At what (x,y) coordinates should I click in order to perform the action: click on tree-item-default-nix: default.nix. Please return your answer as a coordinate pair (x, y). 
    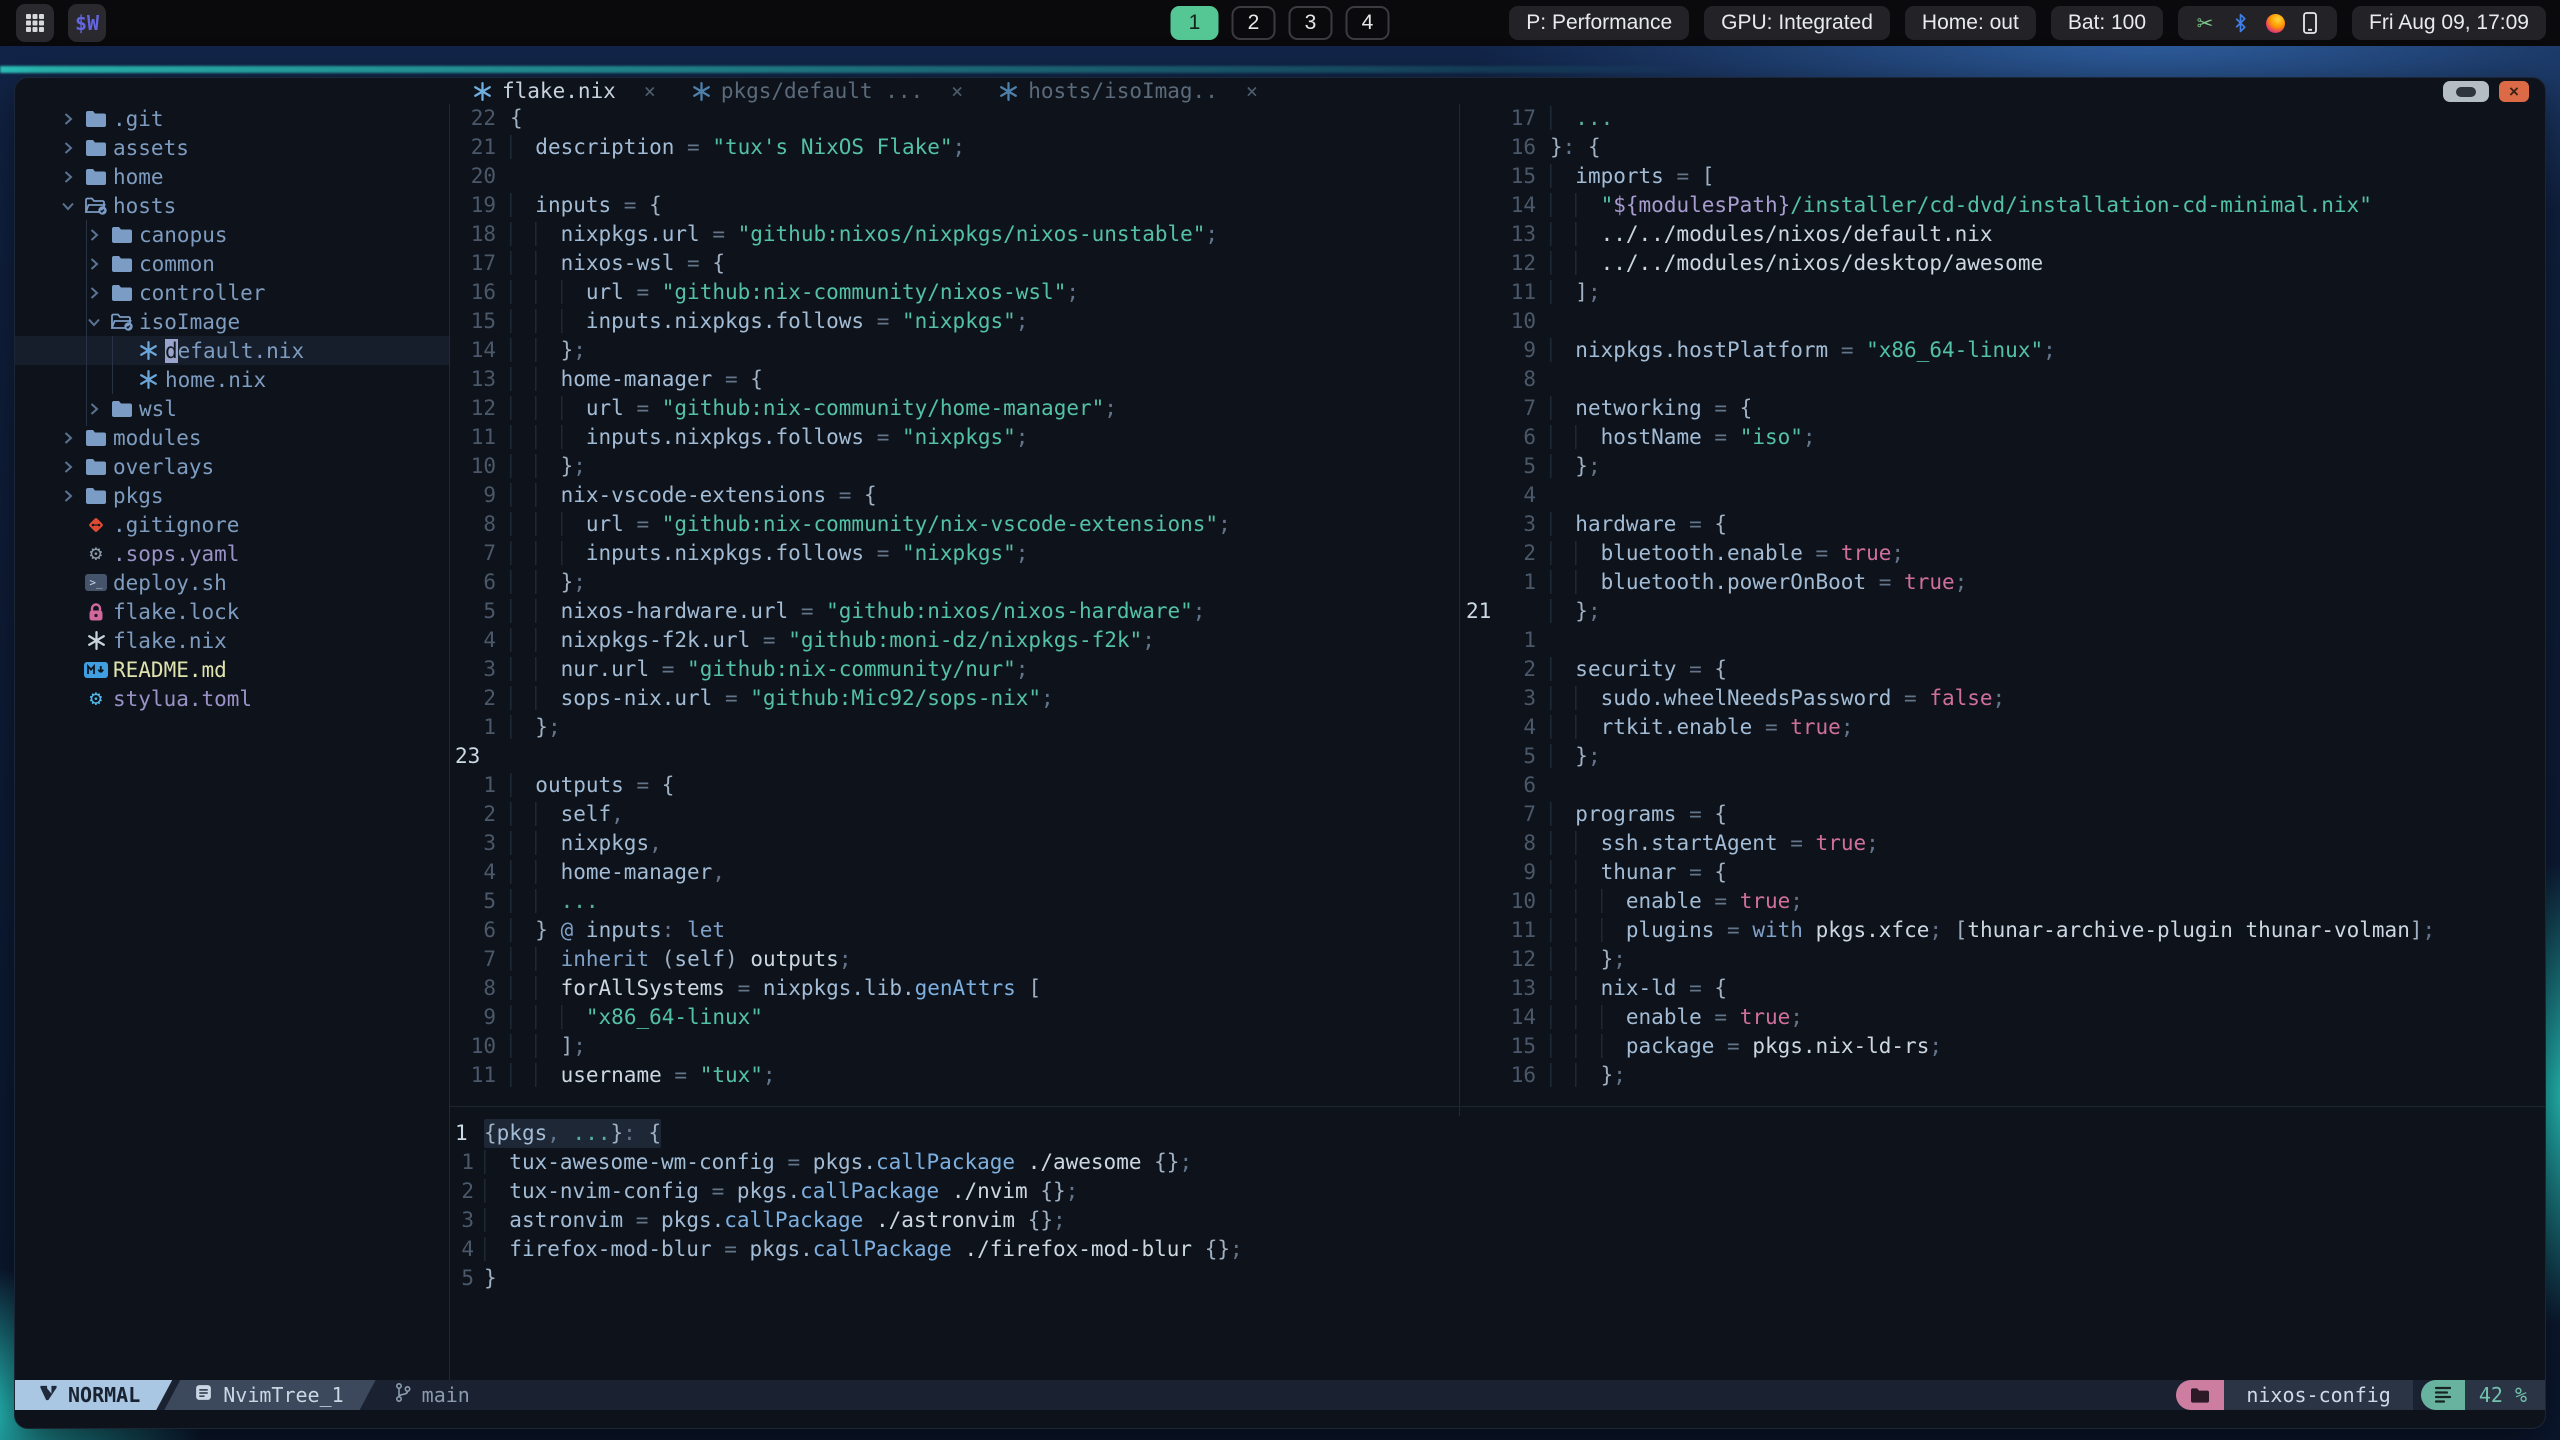
    Looking at the image, I should click on (232, 350).